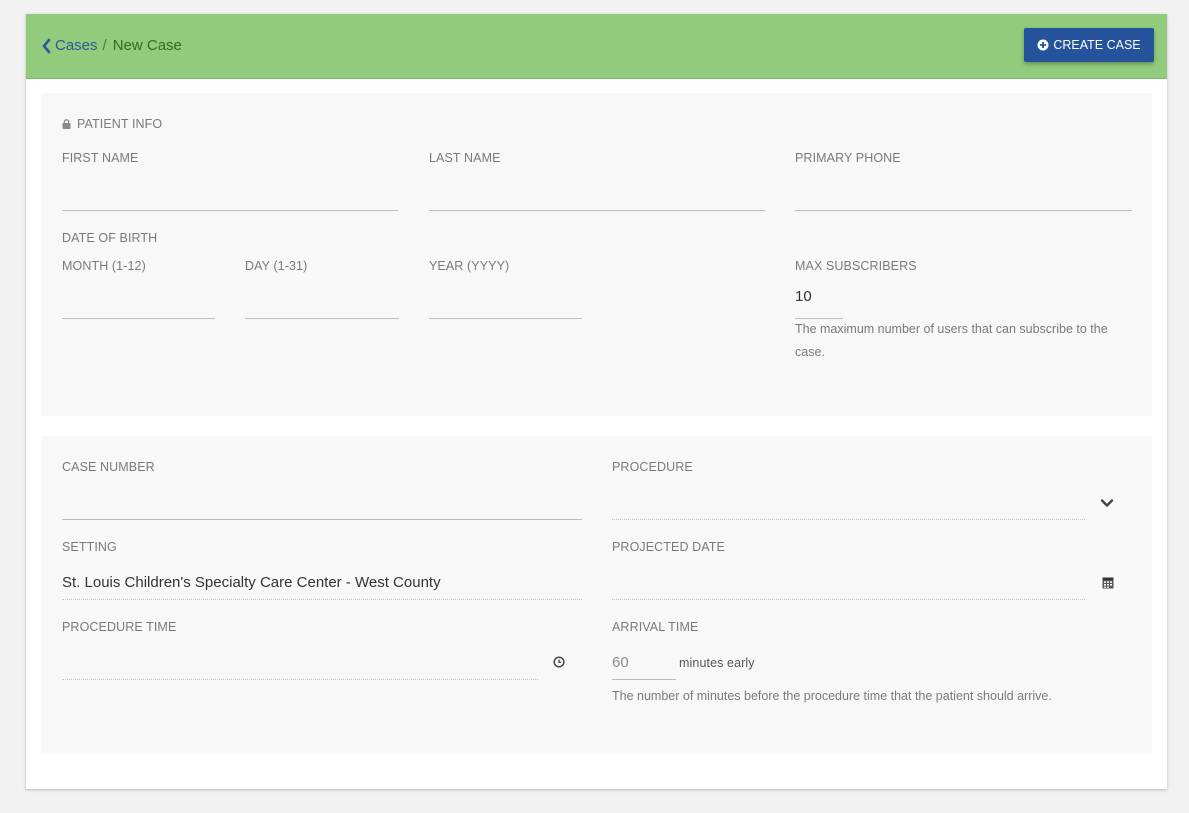 This screenshot has width=1189, height=813. Describe the element at coordinates (119, 627) in the screenshot. I see `procedure-time-label: PROCEDURE TIME` at that location.